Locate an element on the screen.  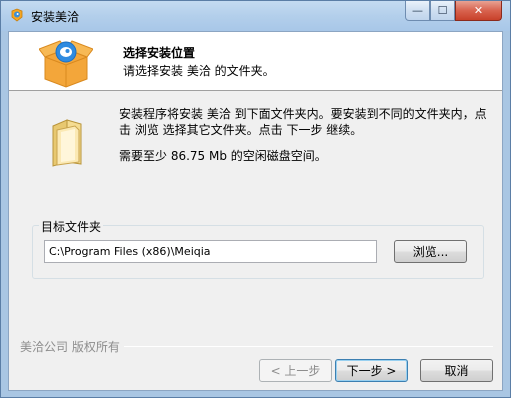
close-button: ✕ is located at coordinates (478, 11).